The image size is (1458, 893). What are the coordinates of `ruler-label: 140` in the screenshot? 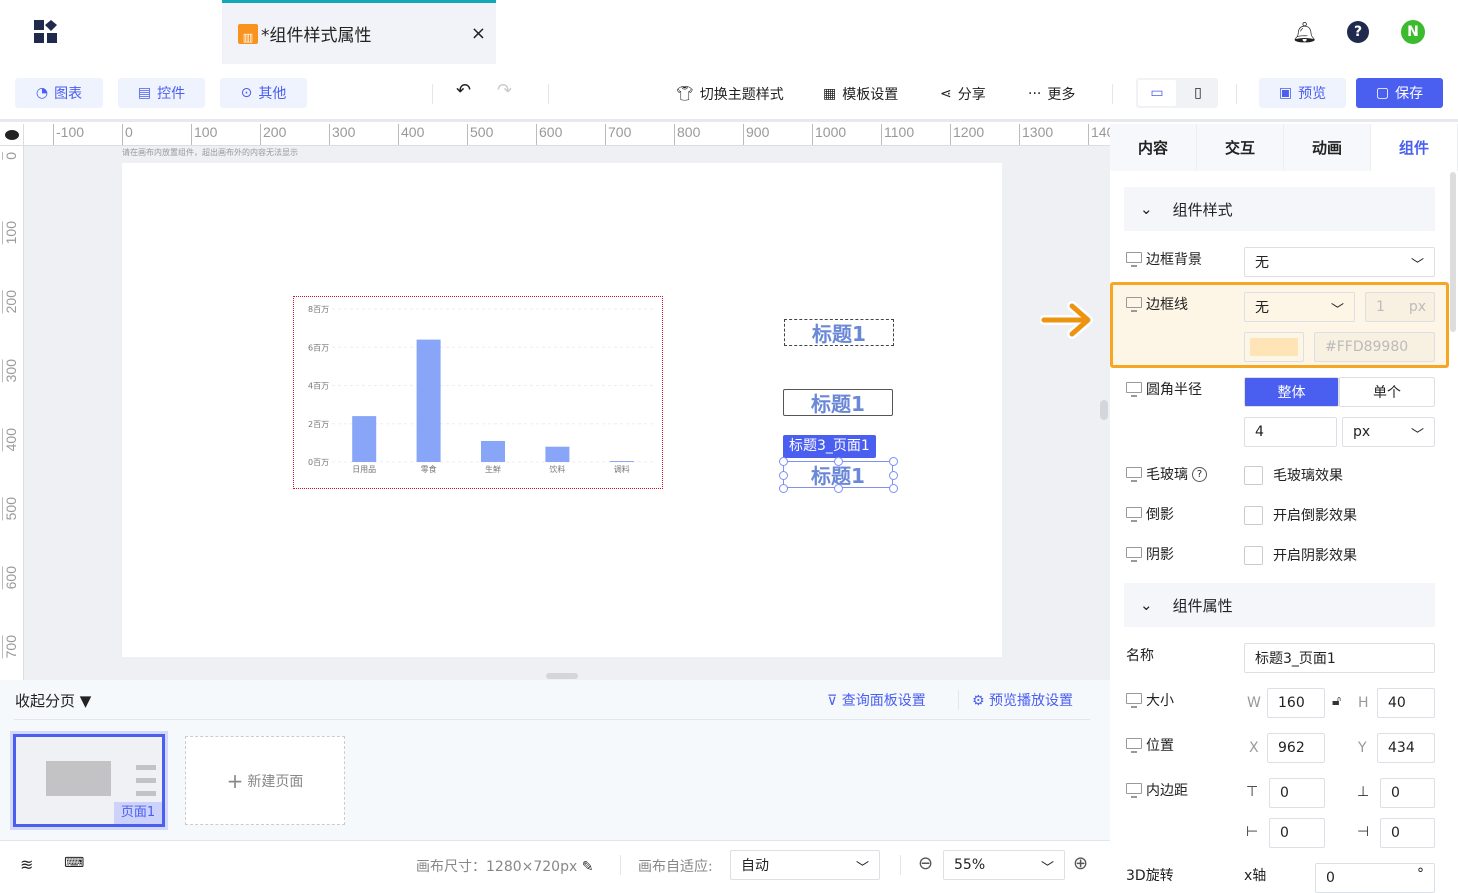 It's located at (1099, 134).